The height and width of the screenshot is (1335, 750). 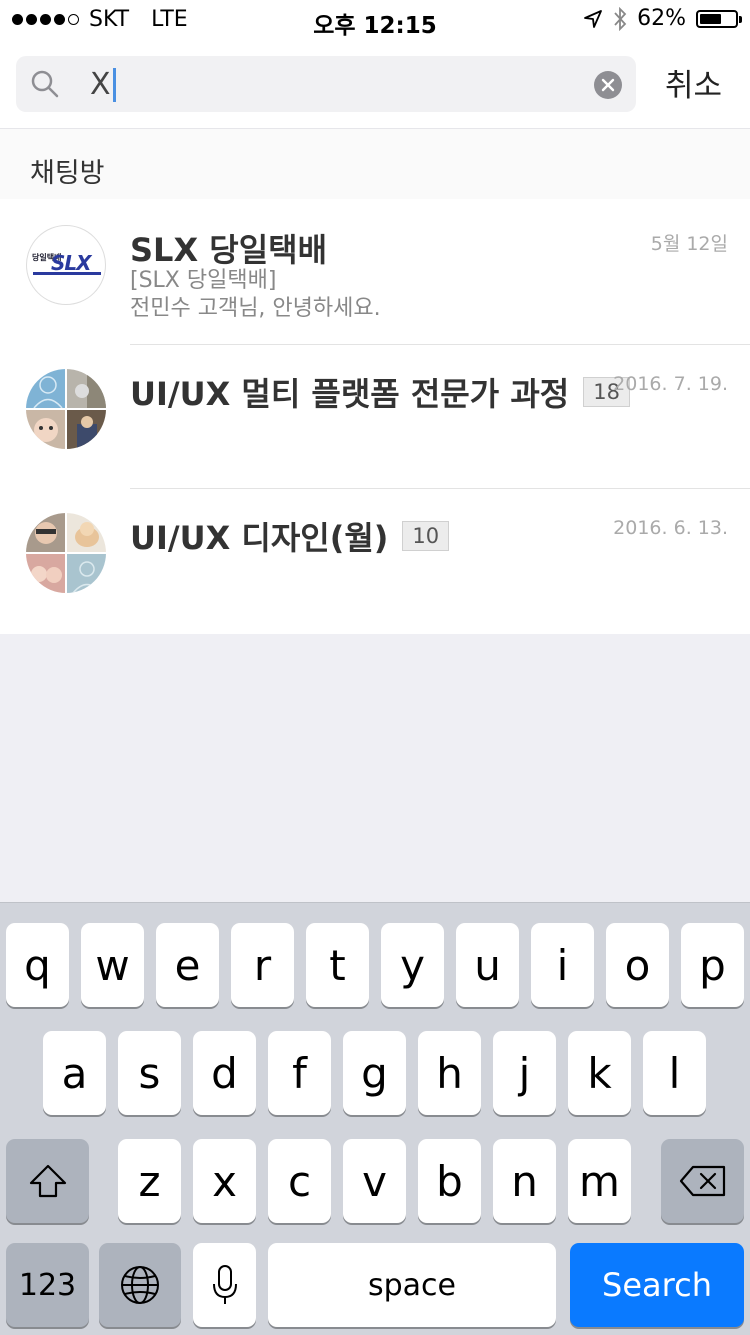 What do you see at coordinates (375, 20) in the screenshot?
I see `status-bar: SKT LTE 오후 12:15 62%` at bounding box center [375, 20].